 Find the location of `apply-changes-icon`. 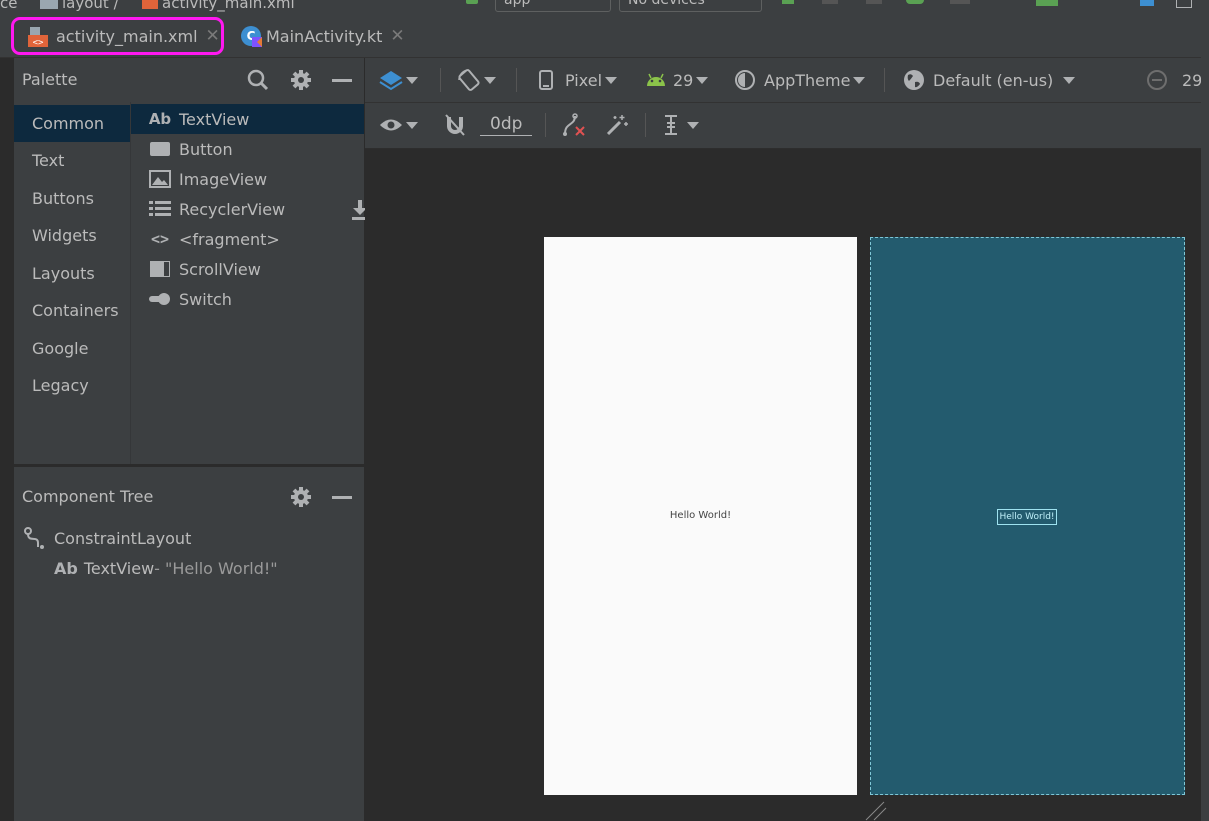

apply-changes-icon is located at coordinates (960, 2).